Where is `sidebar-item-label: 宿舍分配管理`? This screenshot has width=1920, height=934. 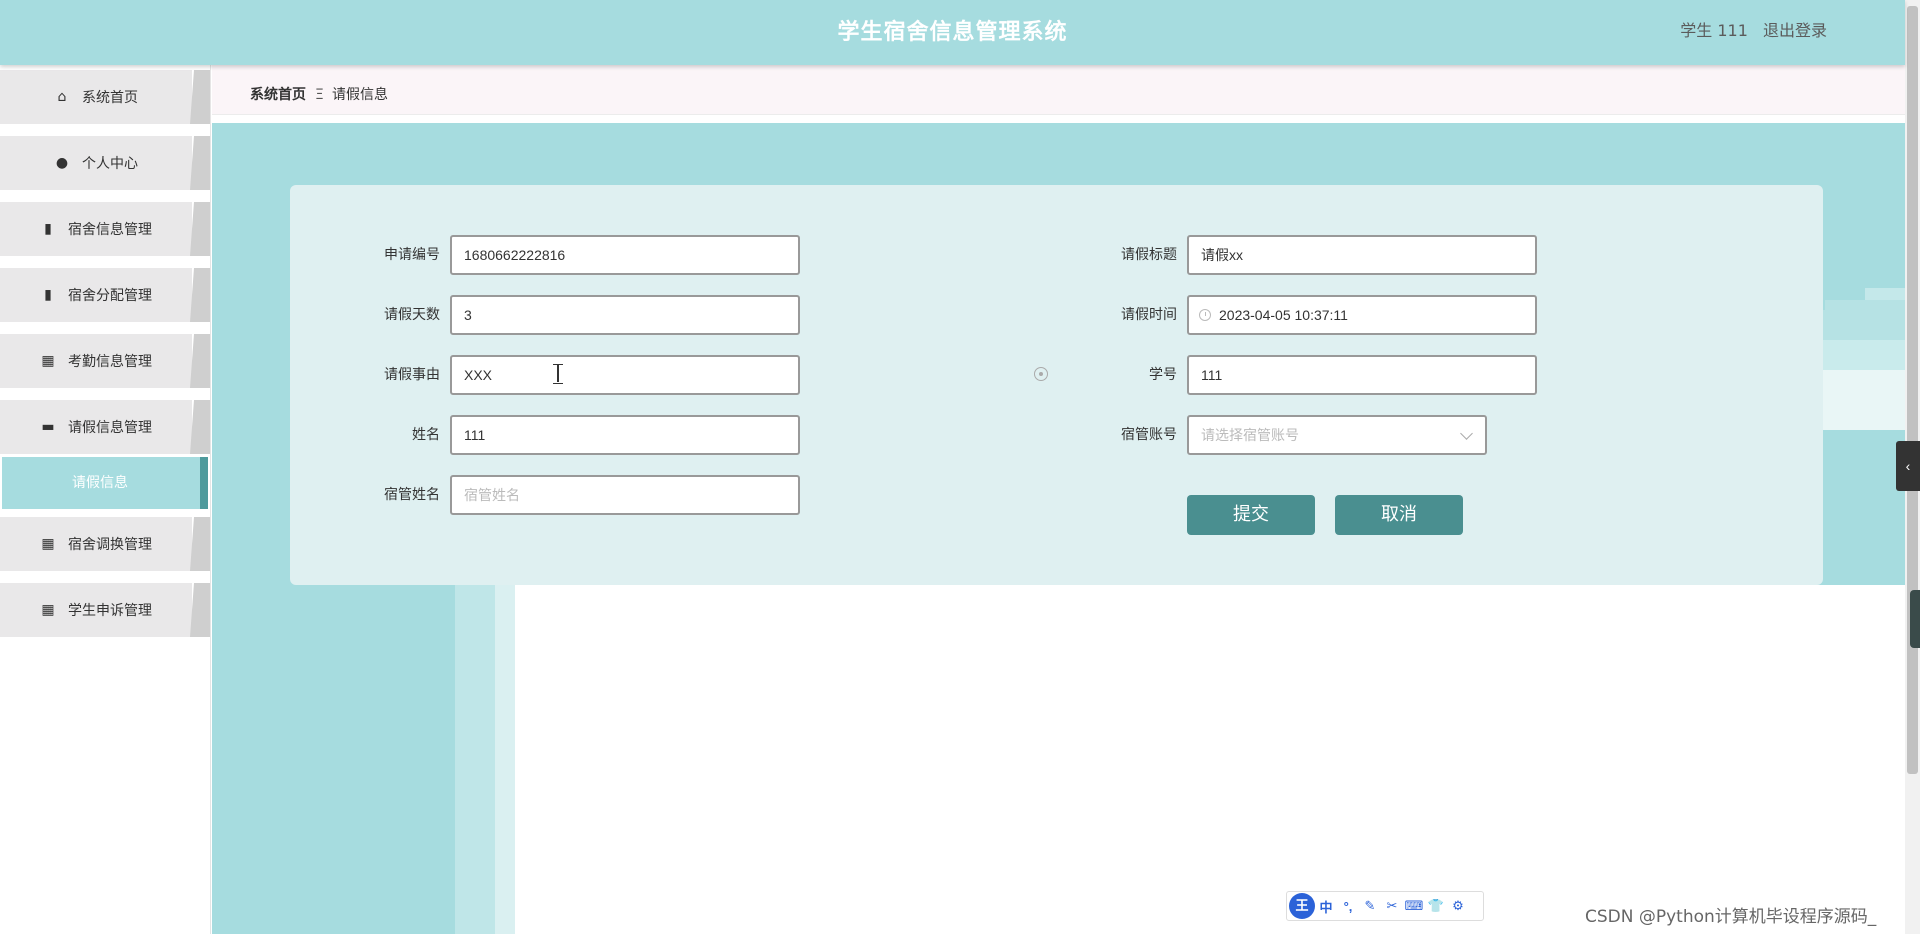 sidebar-item-label: 宿舍分配管理 is located at coordinates (110, 296).